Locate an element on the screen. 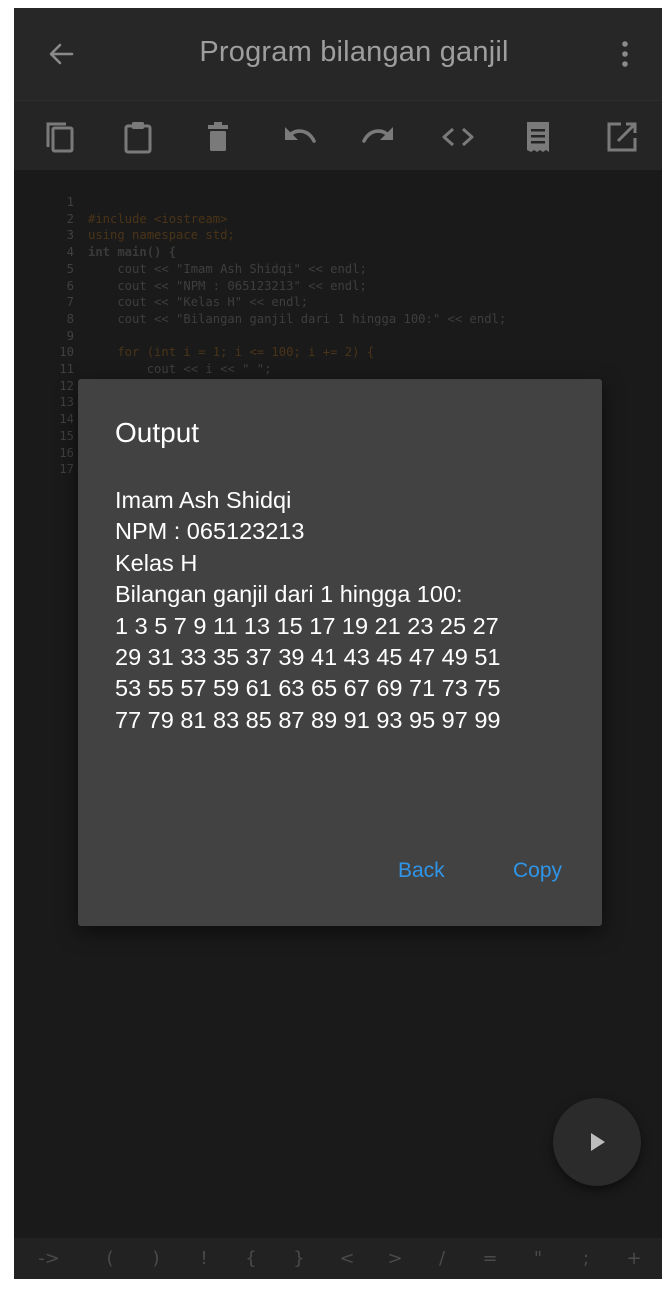  symbol-key: ( is located at coordinates (110, 1258).